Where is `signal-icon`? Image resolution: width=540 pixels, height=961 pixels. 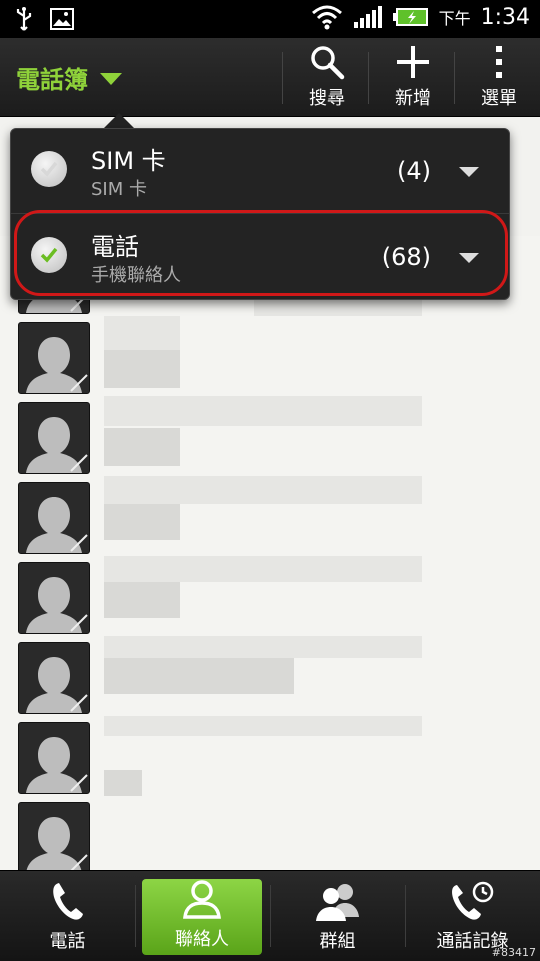
signal-icon is located at coordinates (367, 17).